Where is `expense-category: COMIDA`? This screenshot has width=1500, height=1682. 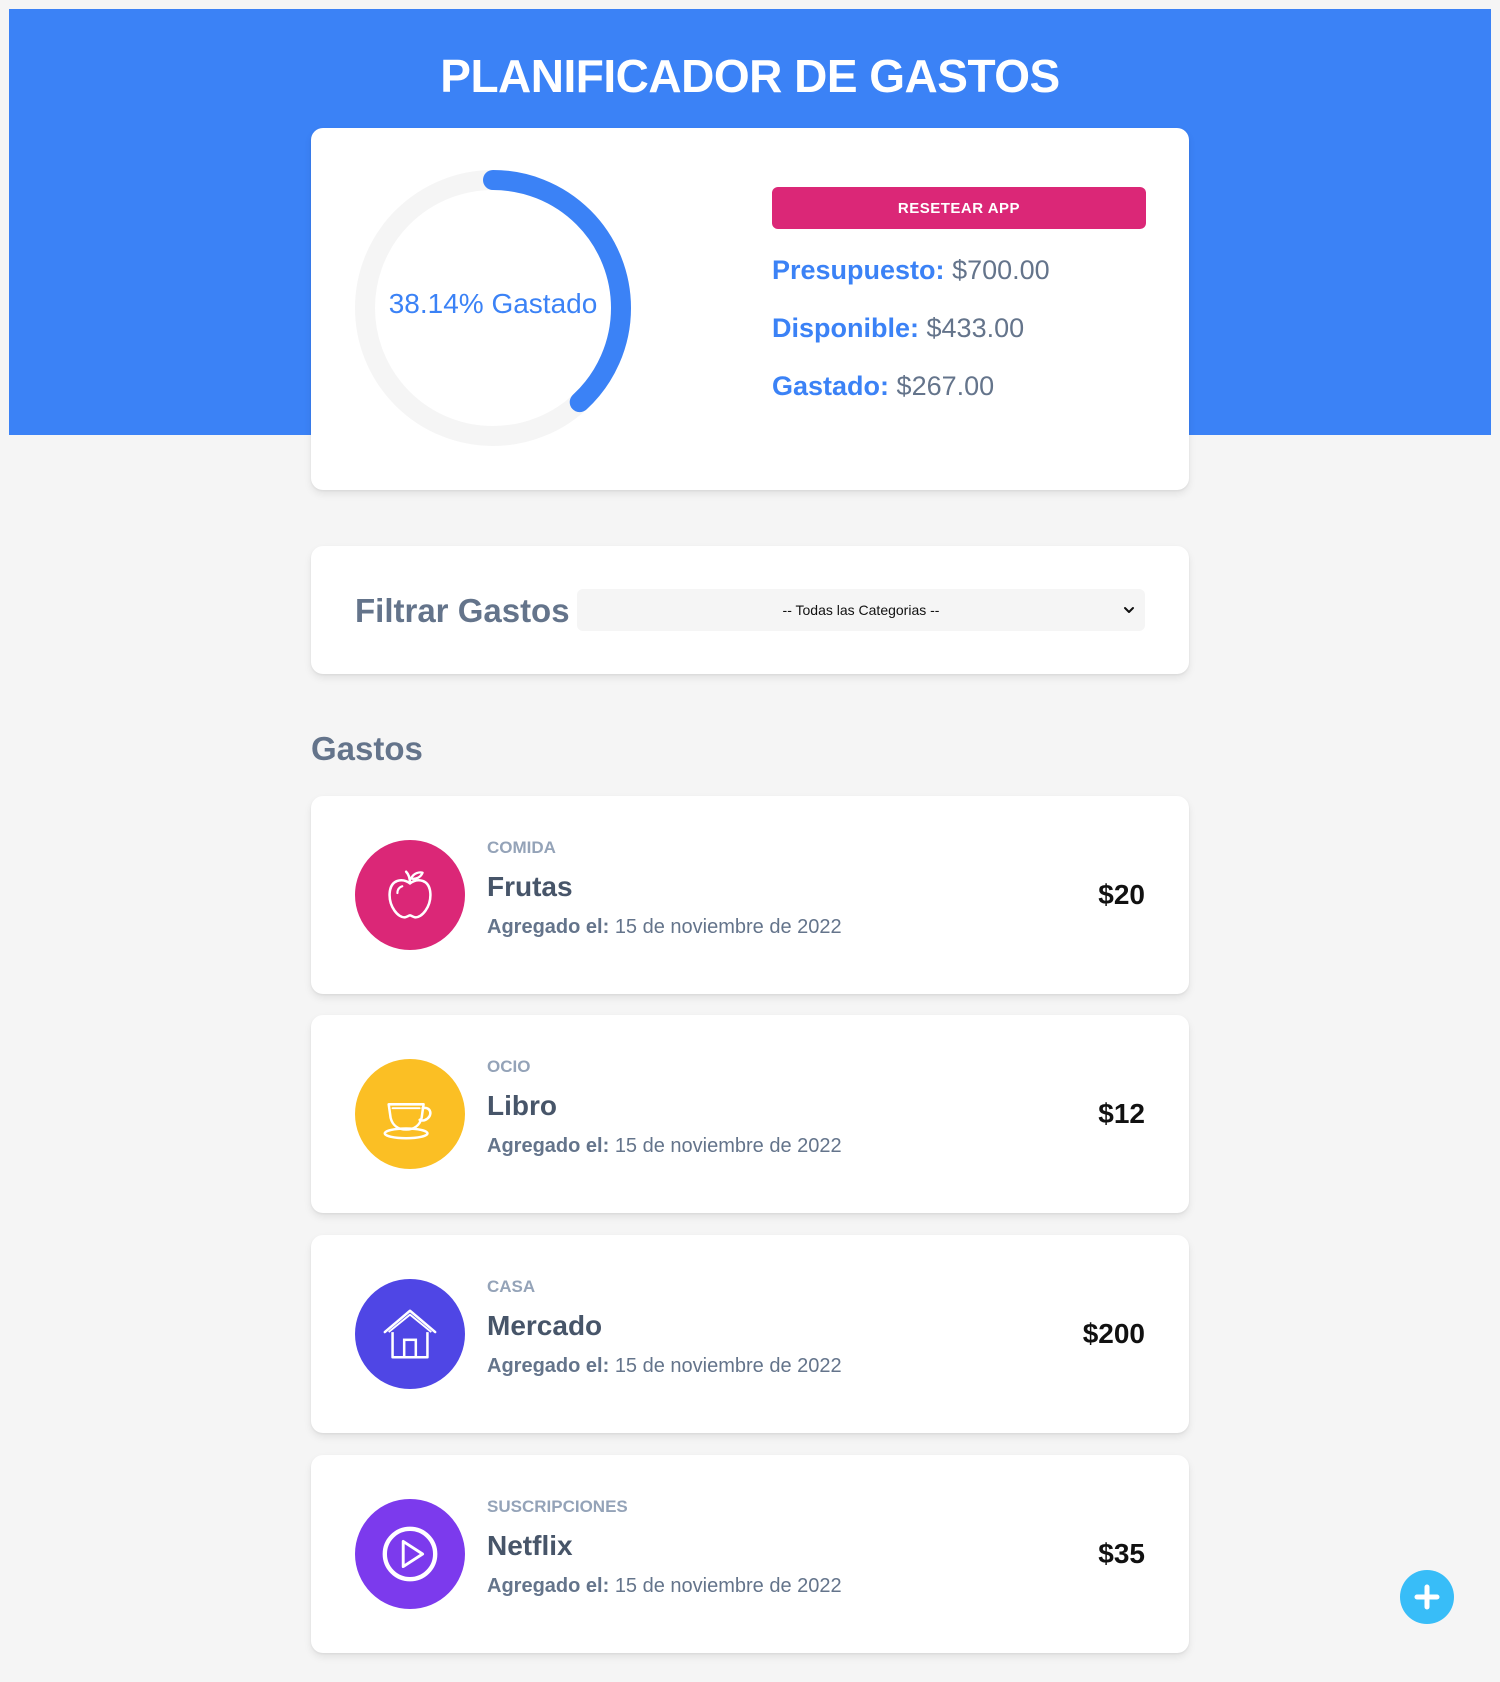 expense-category: COMIDA is located at coordinates (521, 847).